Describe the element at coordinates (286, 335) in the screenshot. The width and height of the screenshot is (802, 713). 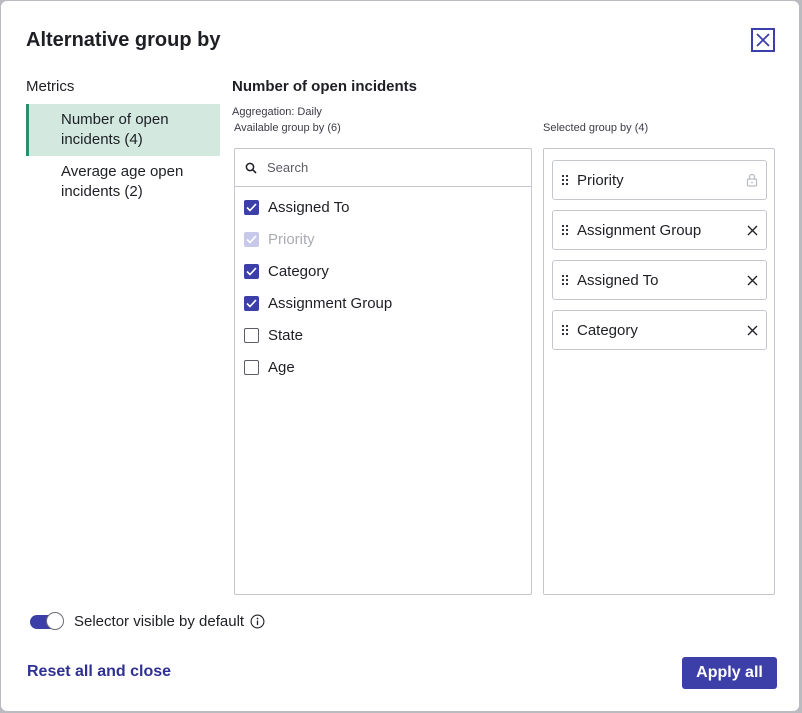
I see `option-label: State` at that location.